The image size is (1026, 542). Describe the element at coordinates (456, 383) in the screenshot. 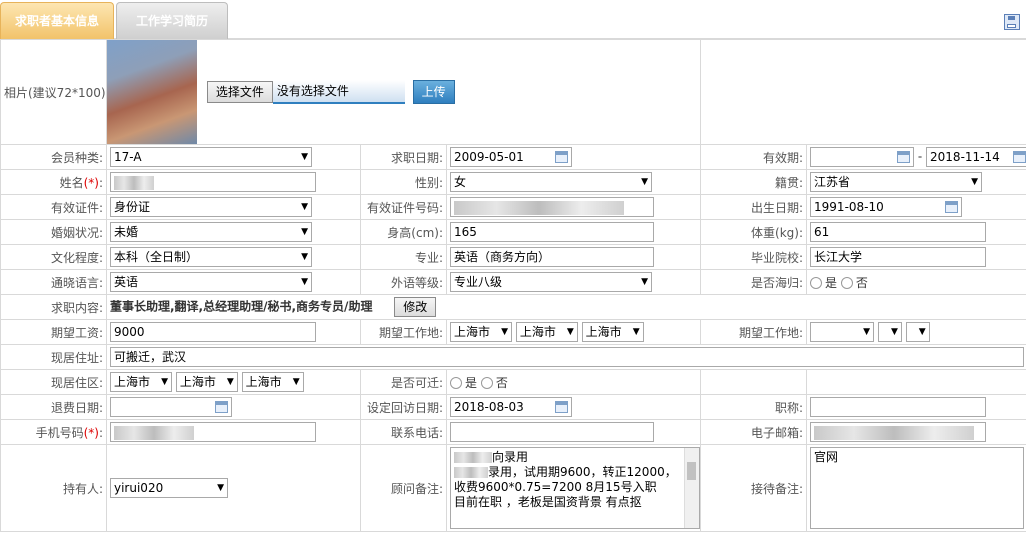

I see `relocate-yes-radio` at that location.